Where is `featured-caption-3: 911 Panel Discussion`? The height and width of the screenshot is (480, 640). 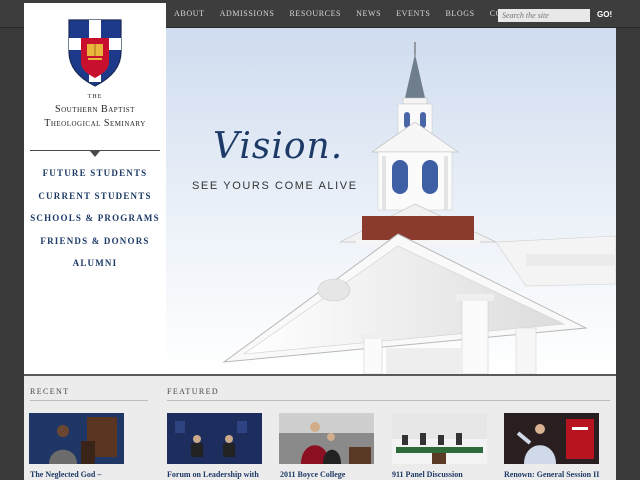
featured-caption-3: 911 Panel Discussion is located at coordinates (427, 474).